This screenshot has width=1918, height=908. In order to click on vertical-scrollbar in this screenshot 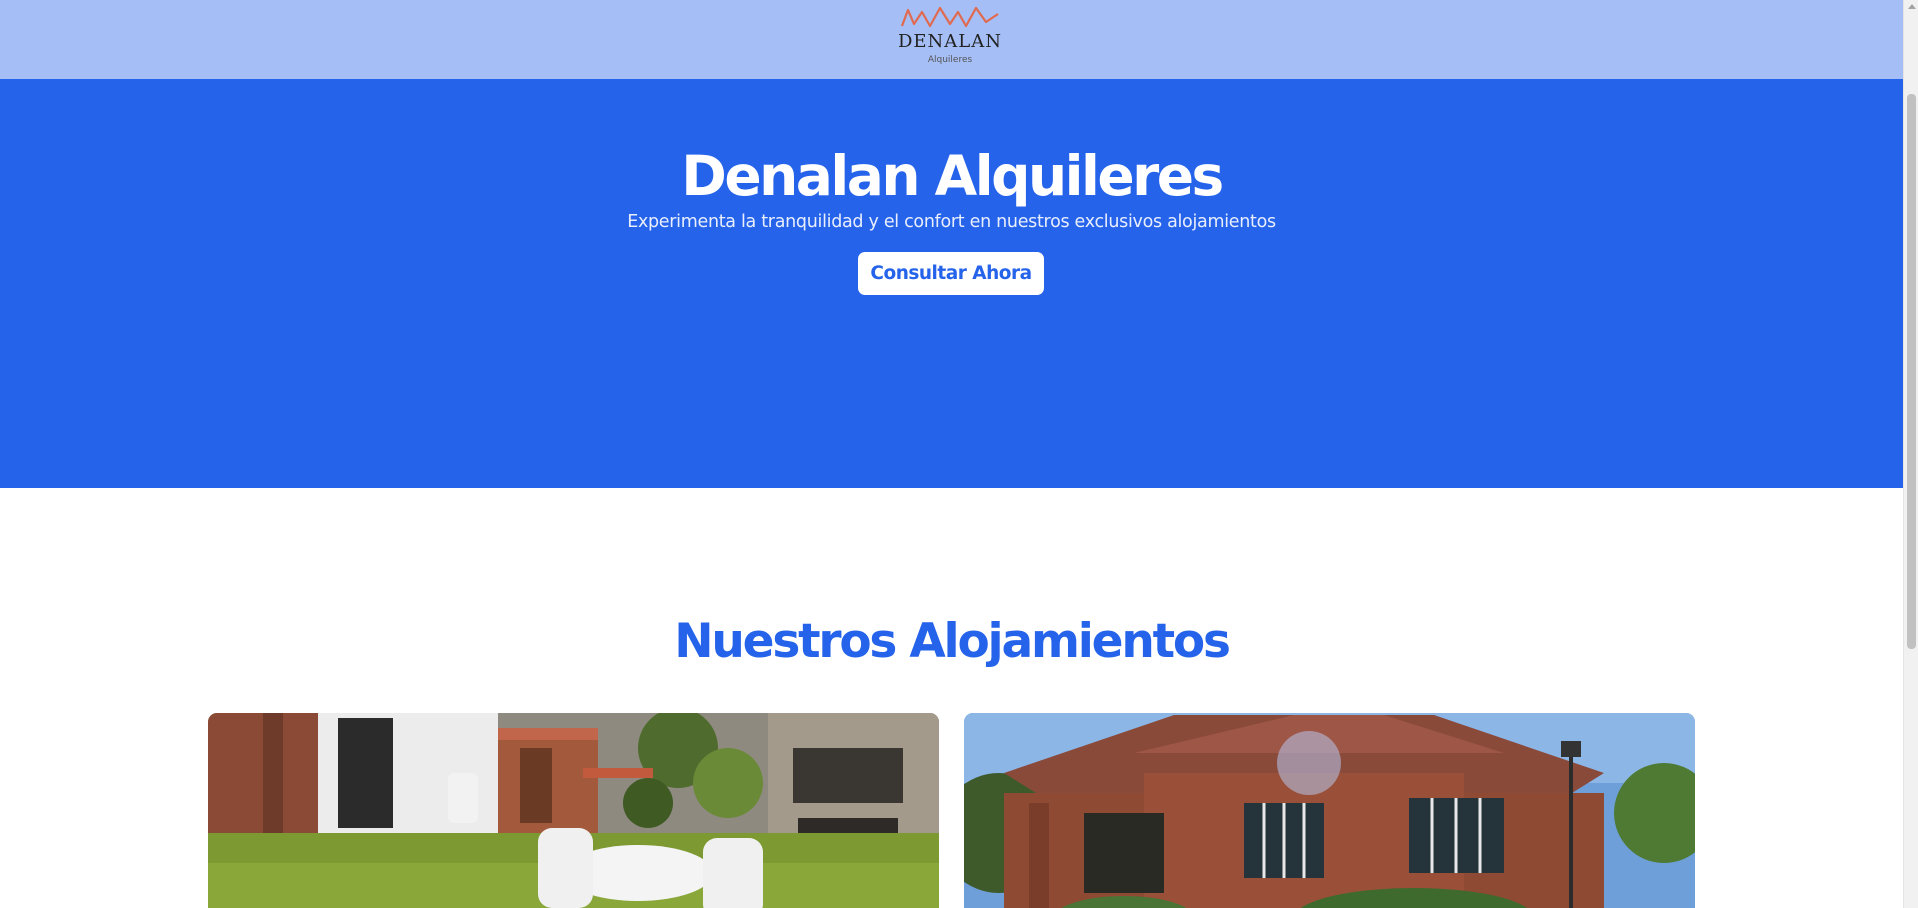, I will do `click(1910, 454)`.